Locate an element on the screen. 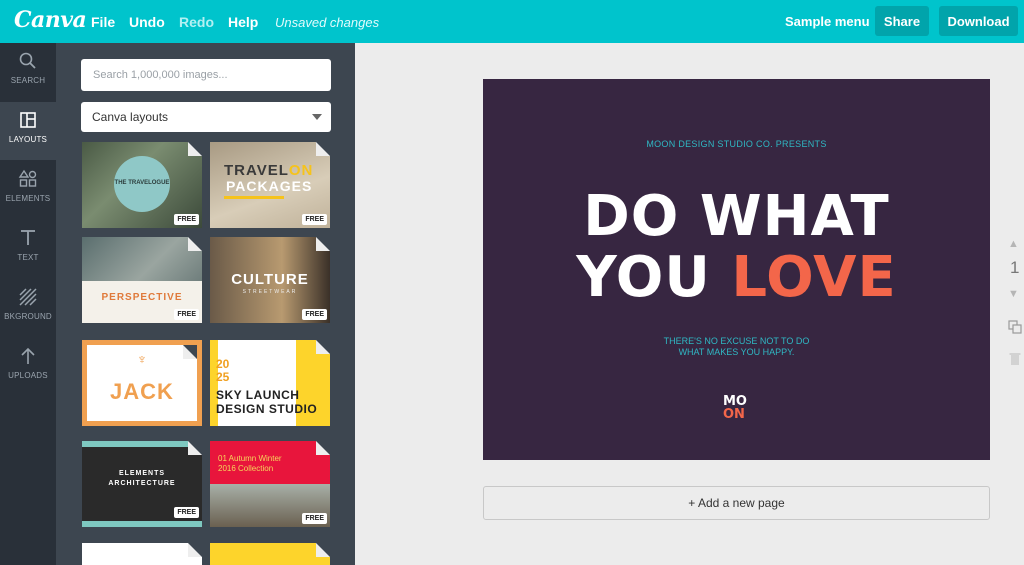 The width and height of the screenshot is (1024, 565). rail-search: SEARCH is located at coordinates (28, 72).